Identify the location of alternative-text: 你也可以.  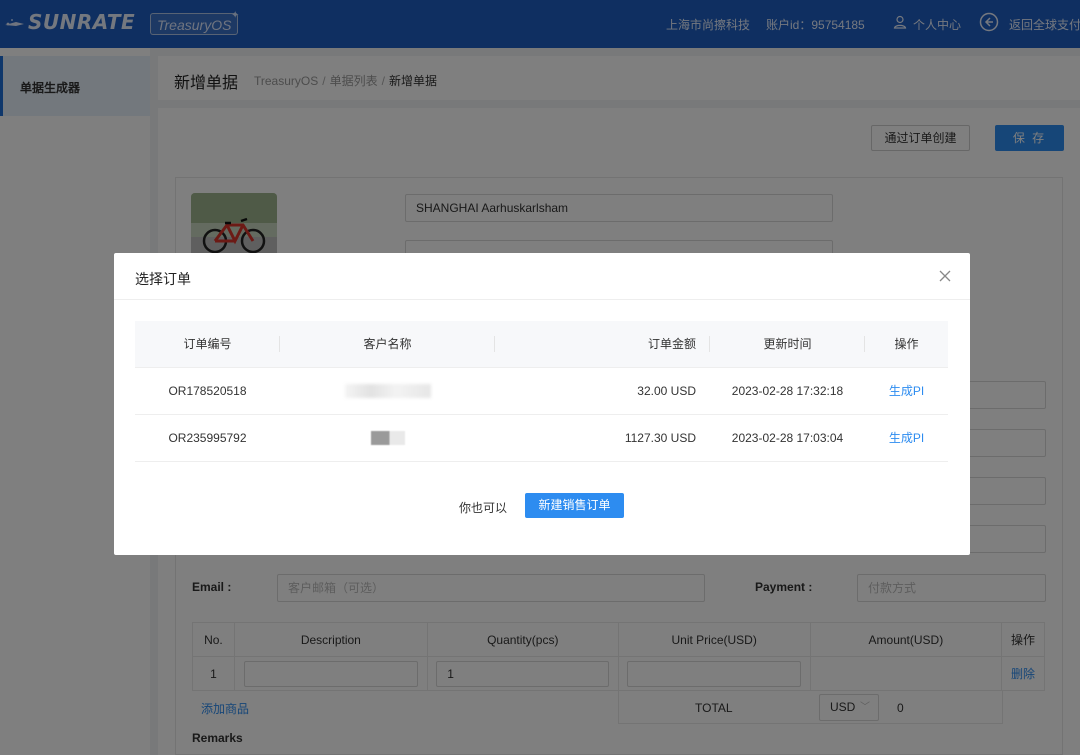
(483, 508).